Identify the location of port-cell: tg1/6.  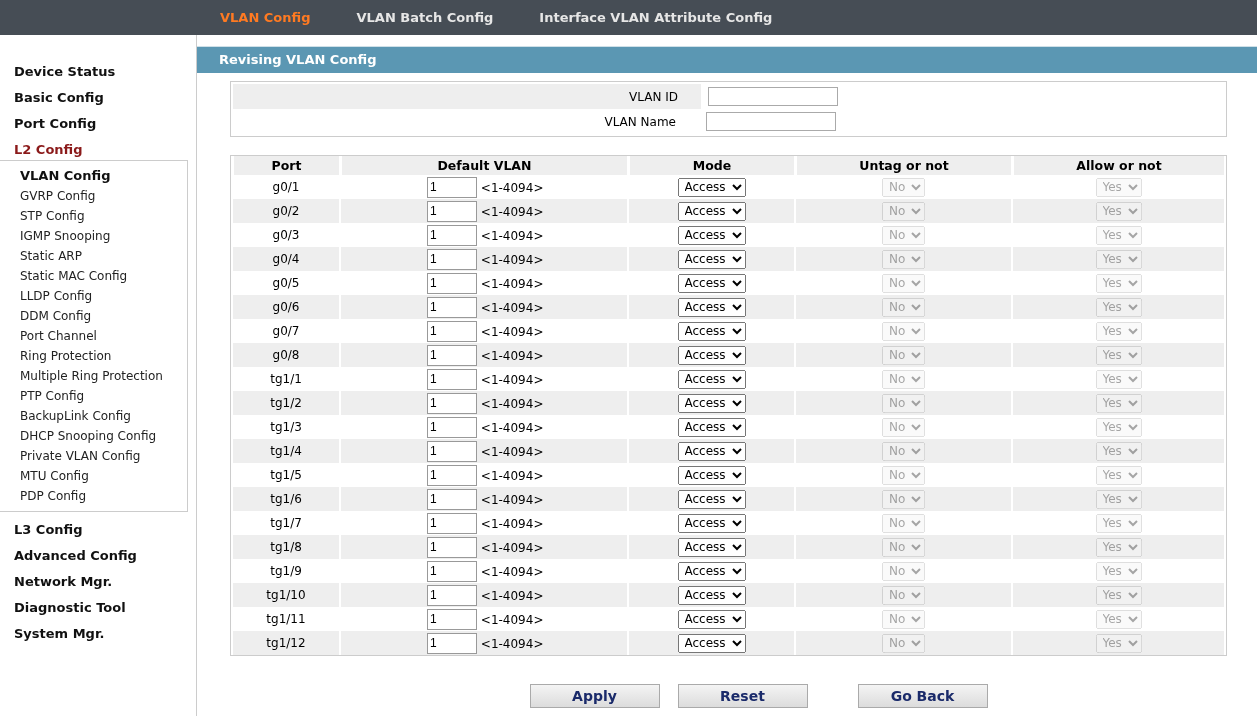
(286, 499).